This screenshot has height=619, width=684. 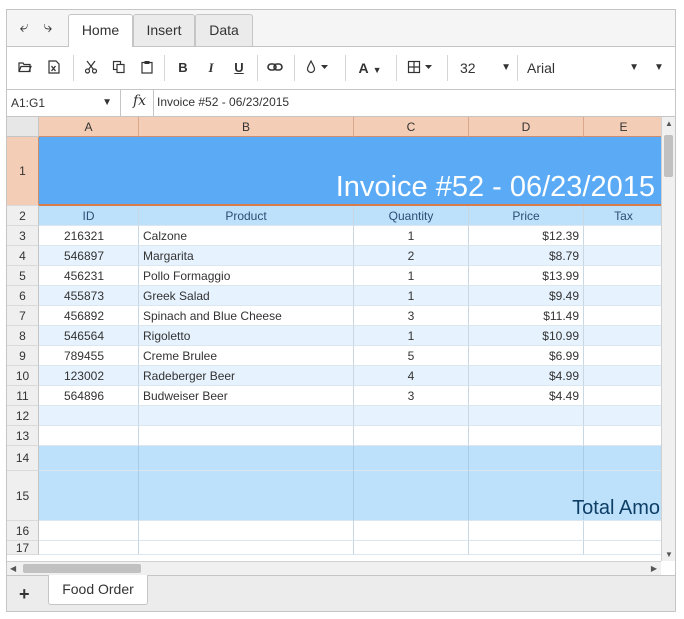 I want to click on horizontal-scroll-thumb, so click(x=82, y=568).